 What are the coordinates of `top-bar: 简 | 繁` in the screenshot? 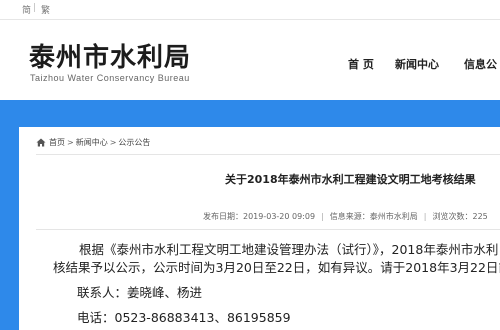 It's located at (250, 10).